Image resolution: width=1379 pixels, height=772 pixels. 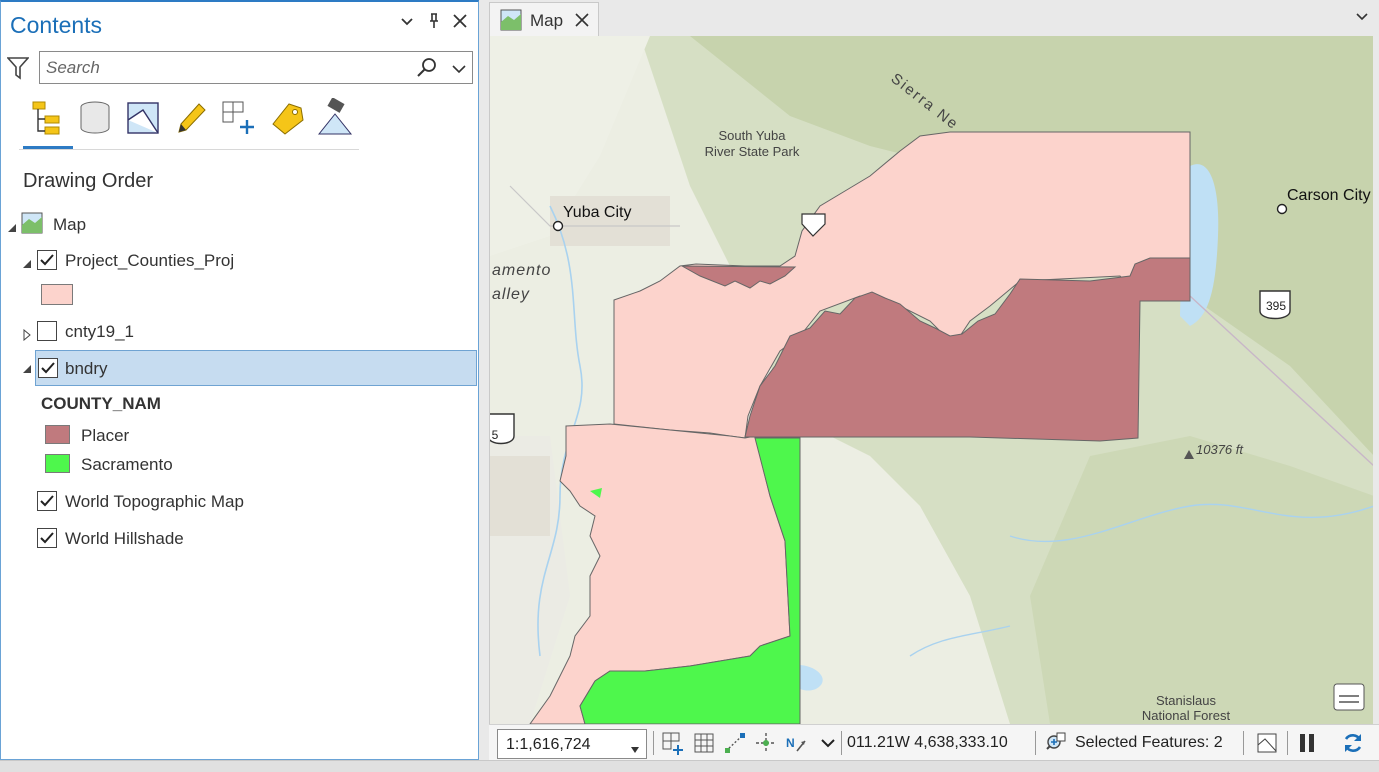 I want to click on tree-item-world-topo: World Topographic Map, so click(x=236, y=501).